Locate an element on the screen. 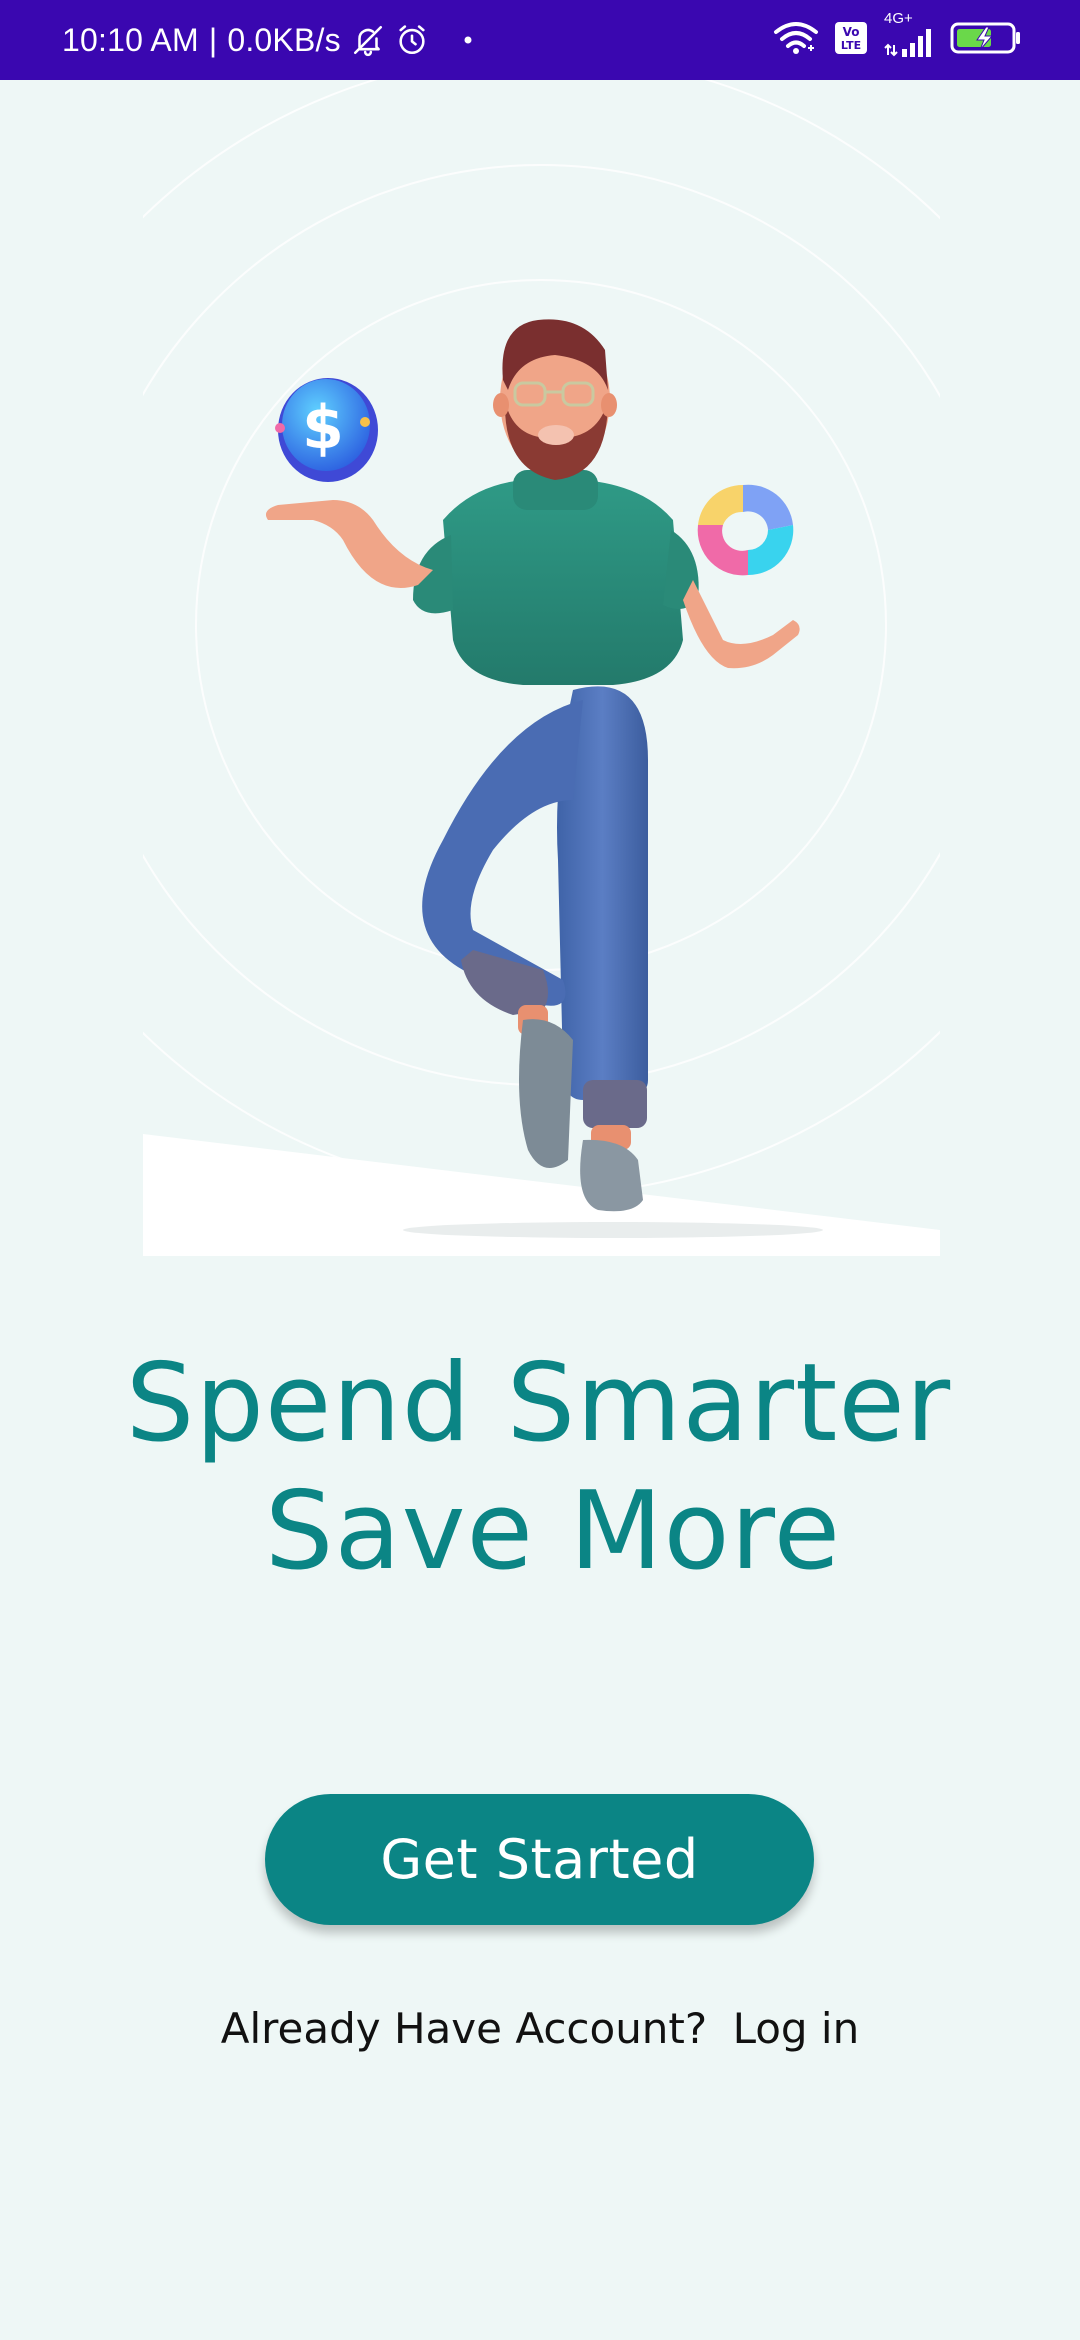 This screenshot has height=2340, width=1080. status-right: Vo LTE 4G+ is located at coordinates (897, 40).